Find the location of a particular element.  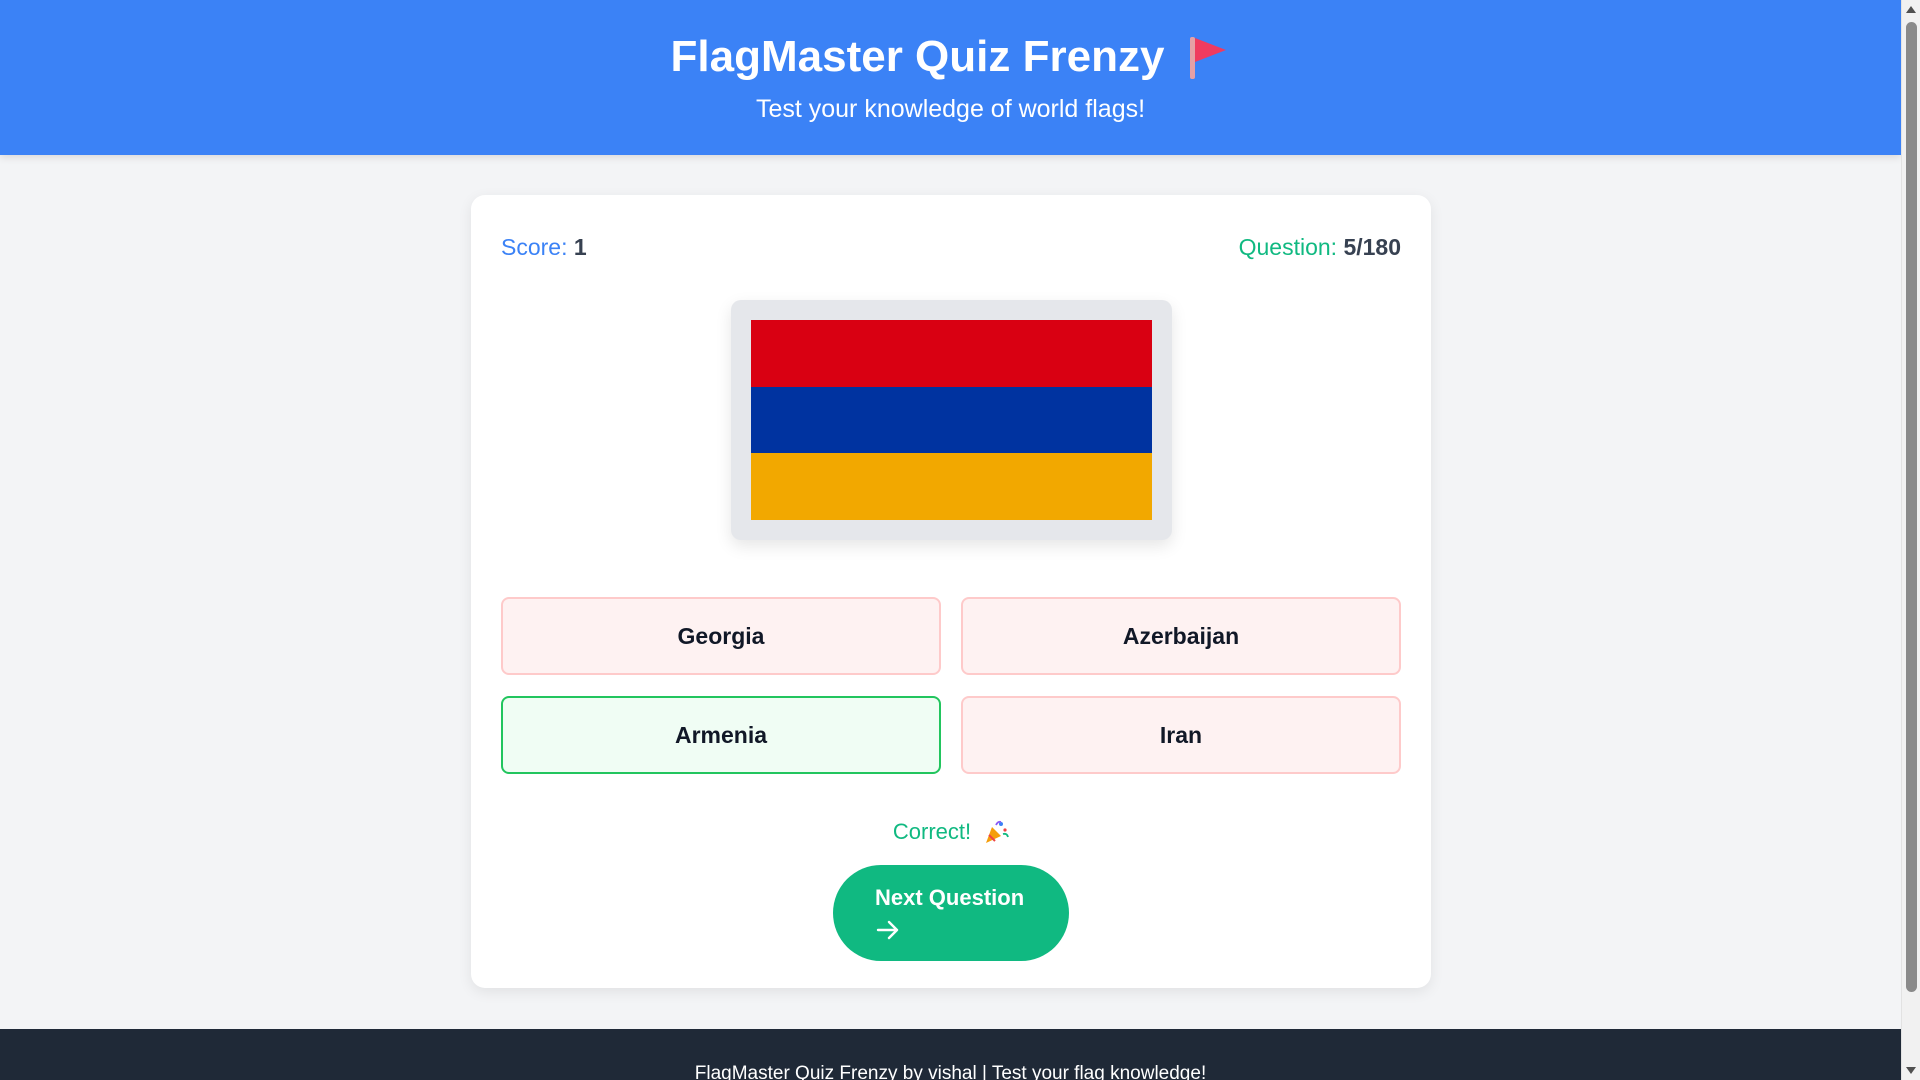

scroll-up-icon is located at coordinates (1911, 9).